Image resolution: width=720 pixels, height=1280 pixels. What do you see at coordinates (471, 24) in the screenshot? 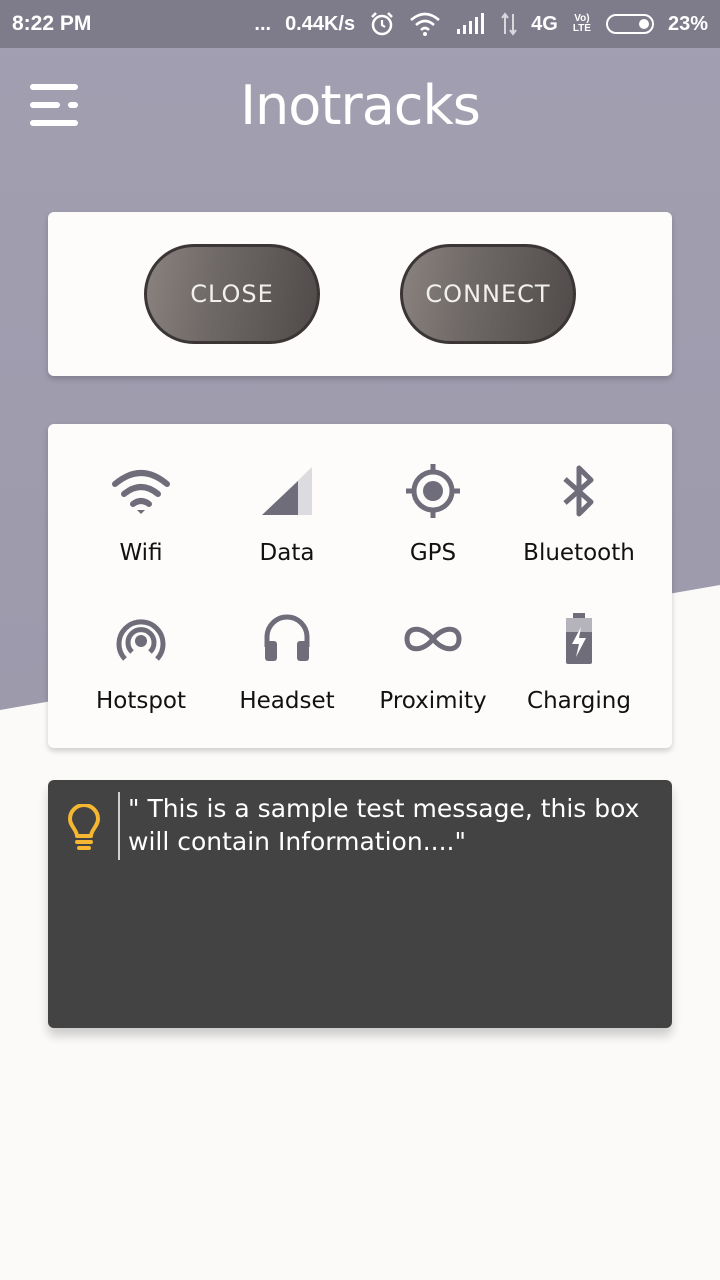
I see `signal-icon` at bounding box center [471, 24].